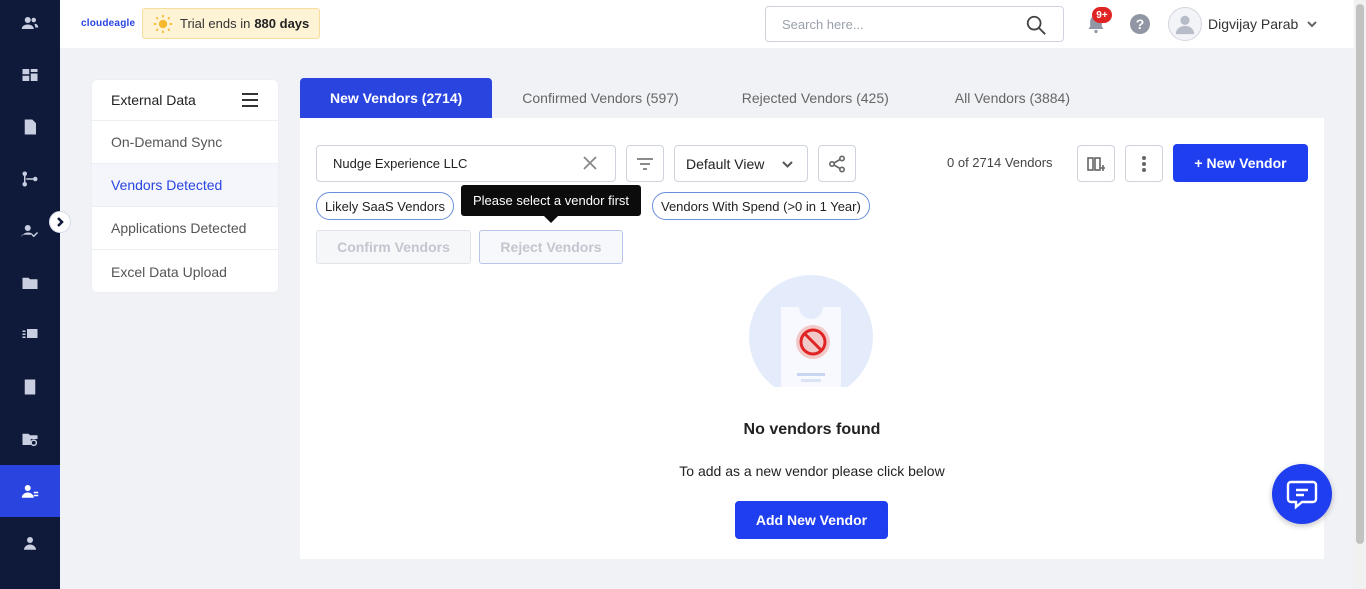 The width and height of the screenshot is (1366, 589). Describe the element at coordinates (30, 439) in the screenshot. I see `folder-search-icon` at that location.